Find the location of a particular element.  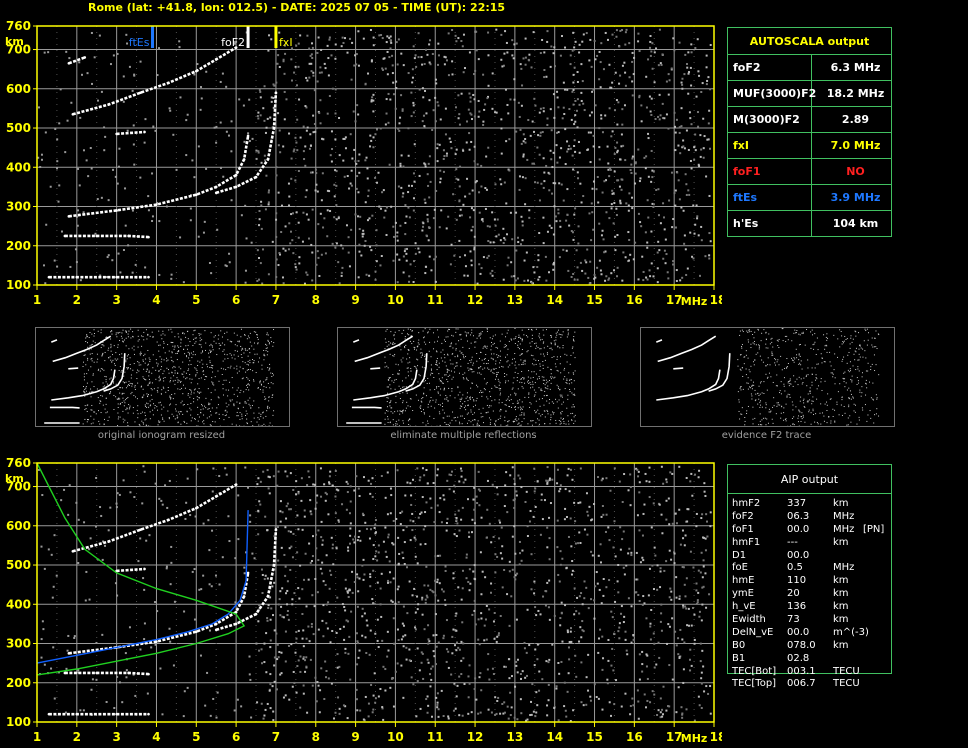

thumbnail-eliminate-image is located at coordinates (461, 377).